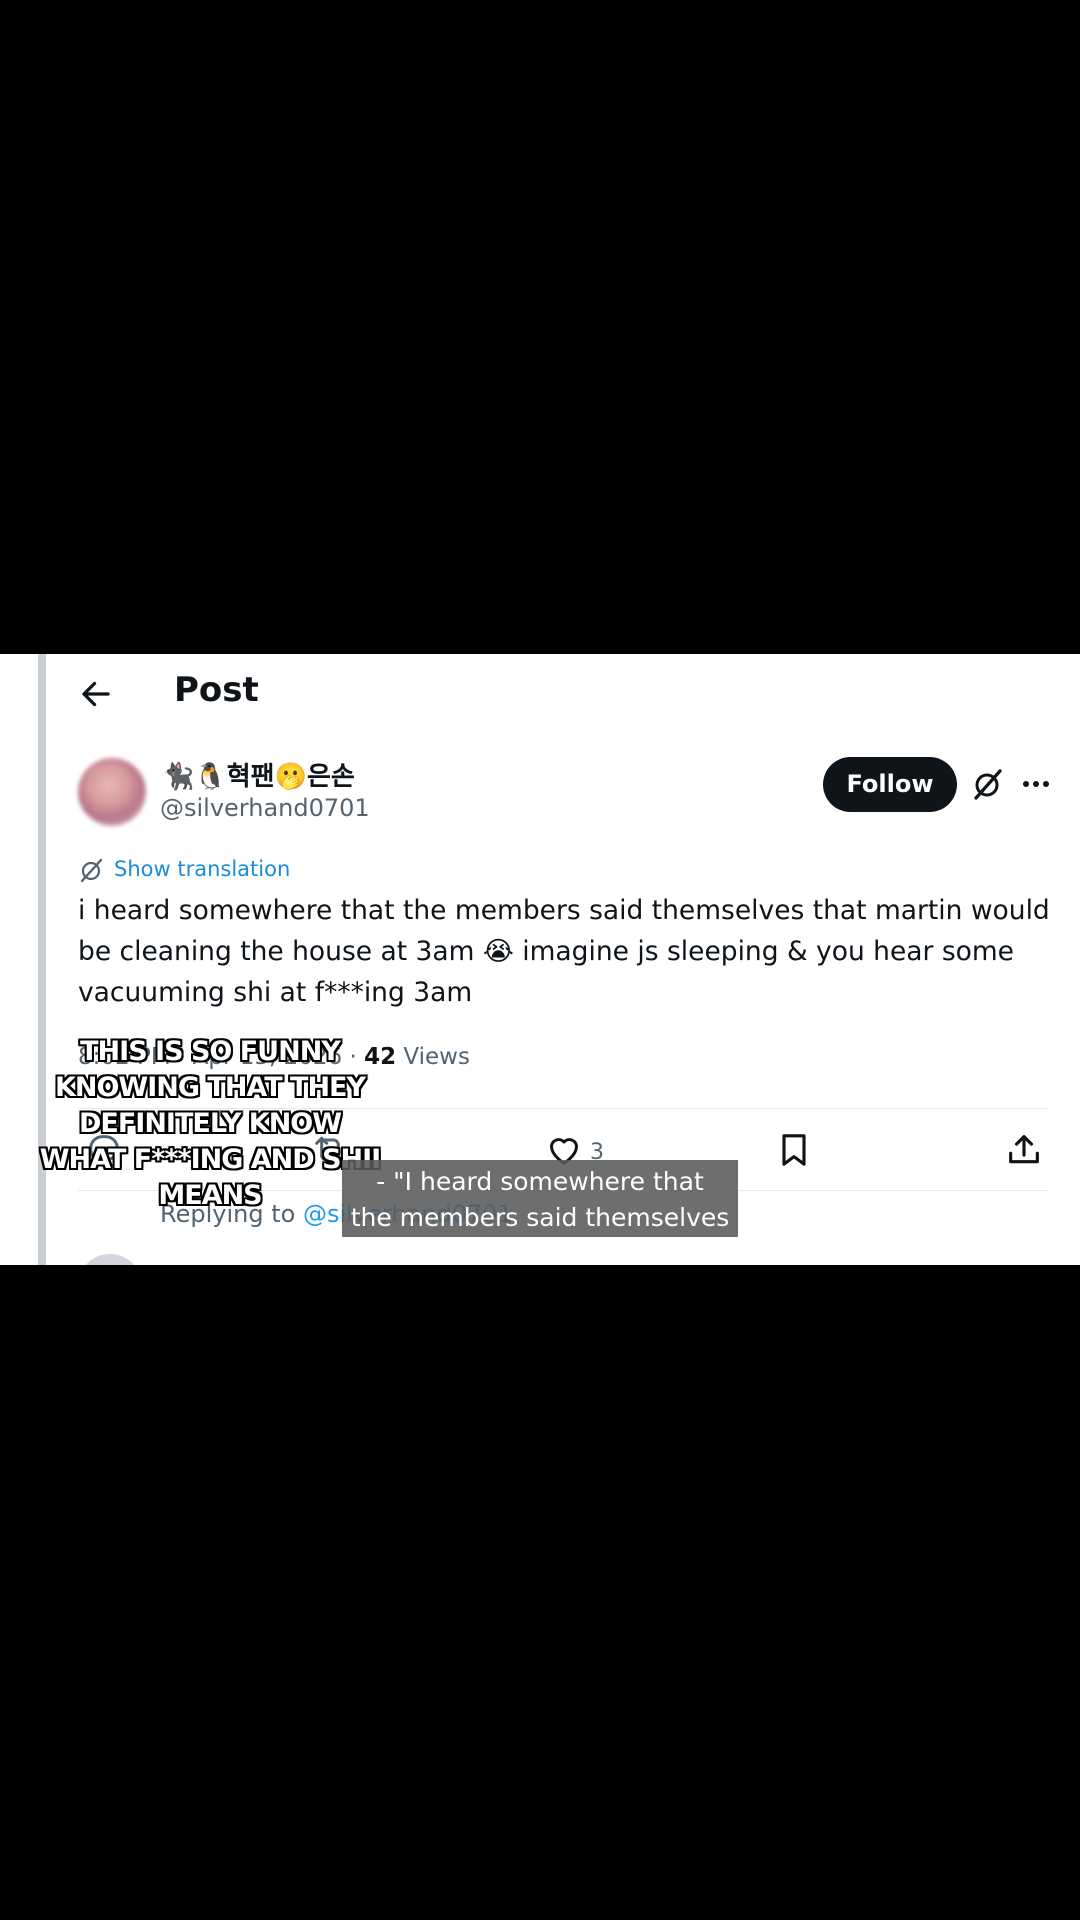  I want to click on share-icon, so click(1024, 1149).